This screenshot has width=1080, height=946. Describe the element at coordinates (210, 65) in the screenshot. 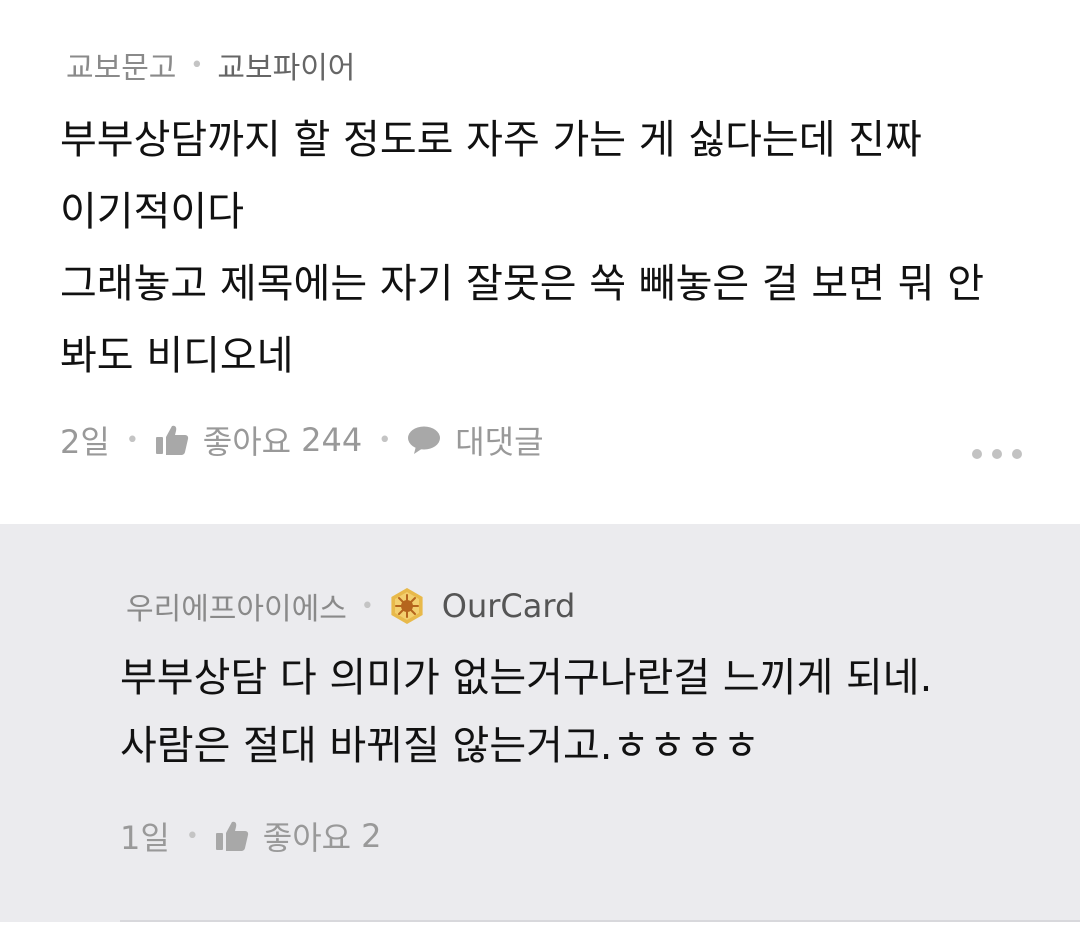

I see `comment-author-line: 교보문고 • 교보파이어` at that location.